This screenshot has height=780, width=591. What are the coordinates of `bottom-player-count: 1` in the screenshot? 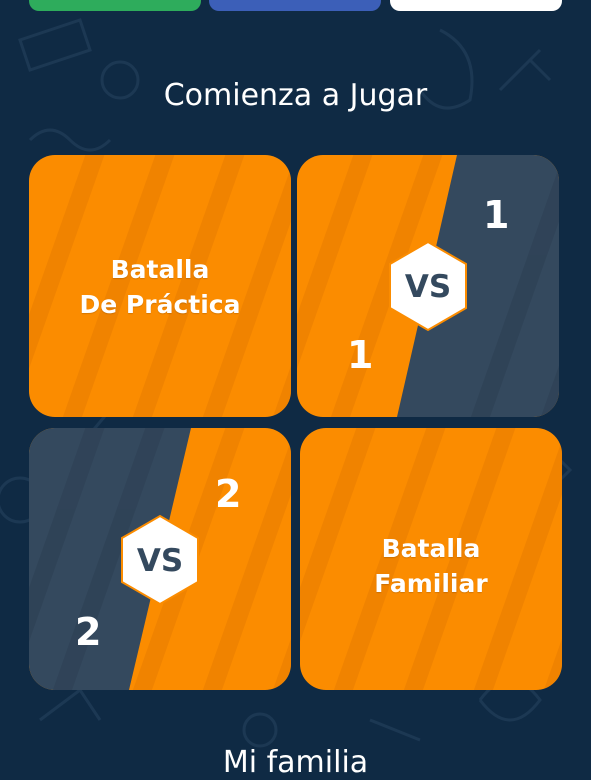 It's located at (360, 355).